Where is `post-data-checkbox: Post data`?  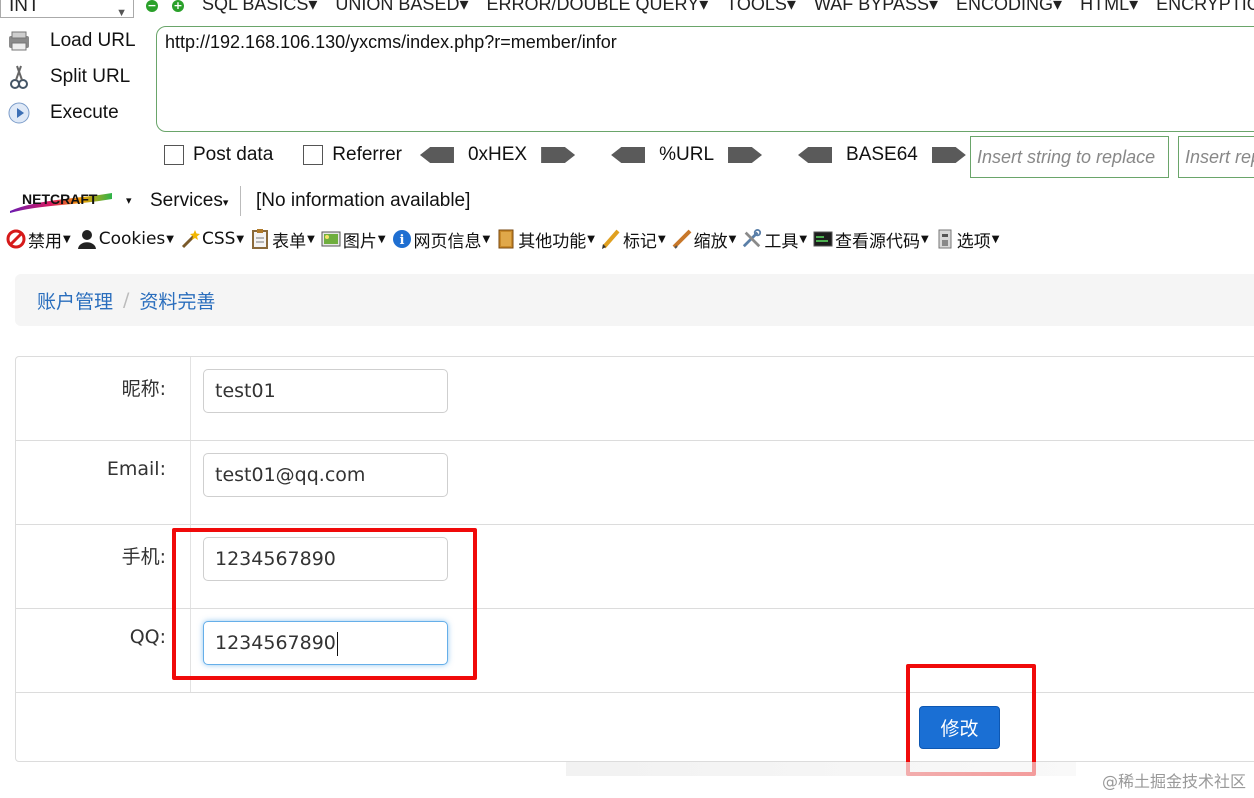 post-data-checkbox: Post data is located at coordinates (218, 155).